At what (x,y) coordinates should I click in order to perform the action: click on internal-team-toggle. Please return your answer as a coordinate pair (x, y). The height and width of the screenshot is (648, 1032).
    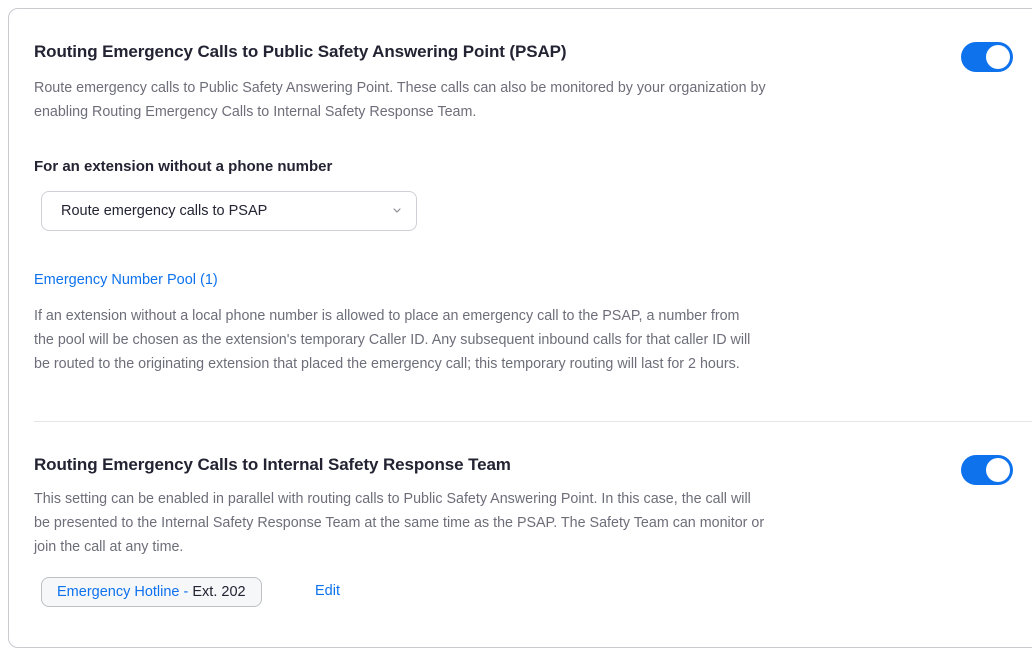
    Looking at the image, I should click on (987, 470).